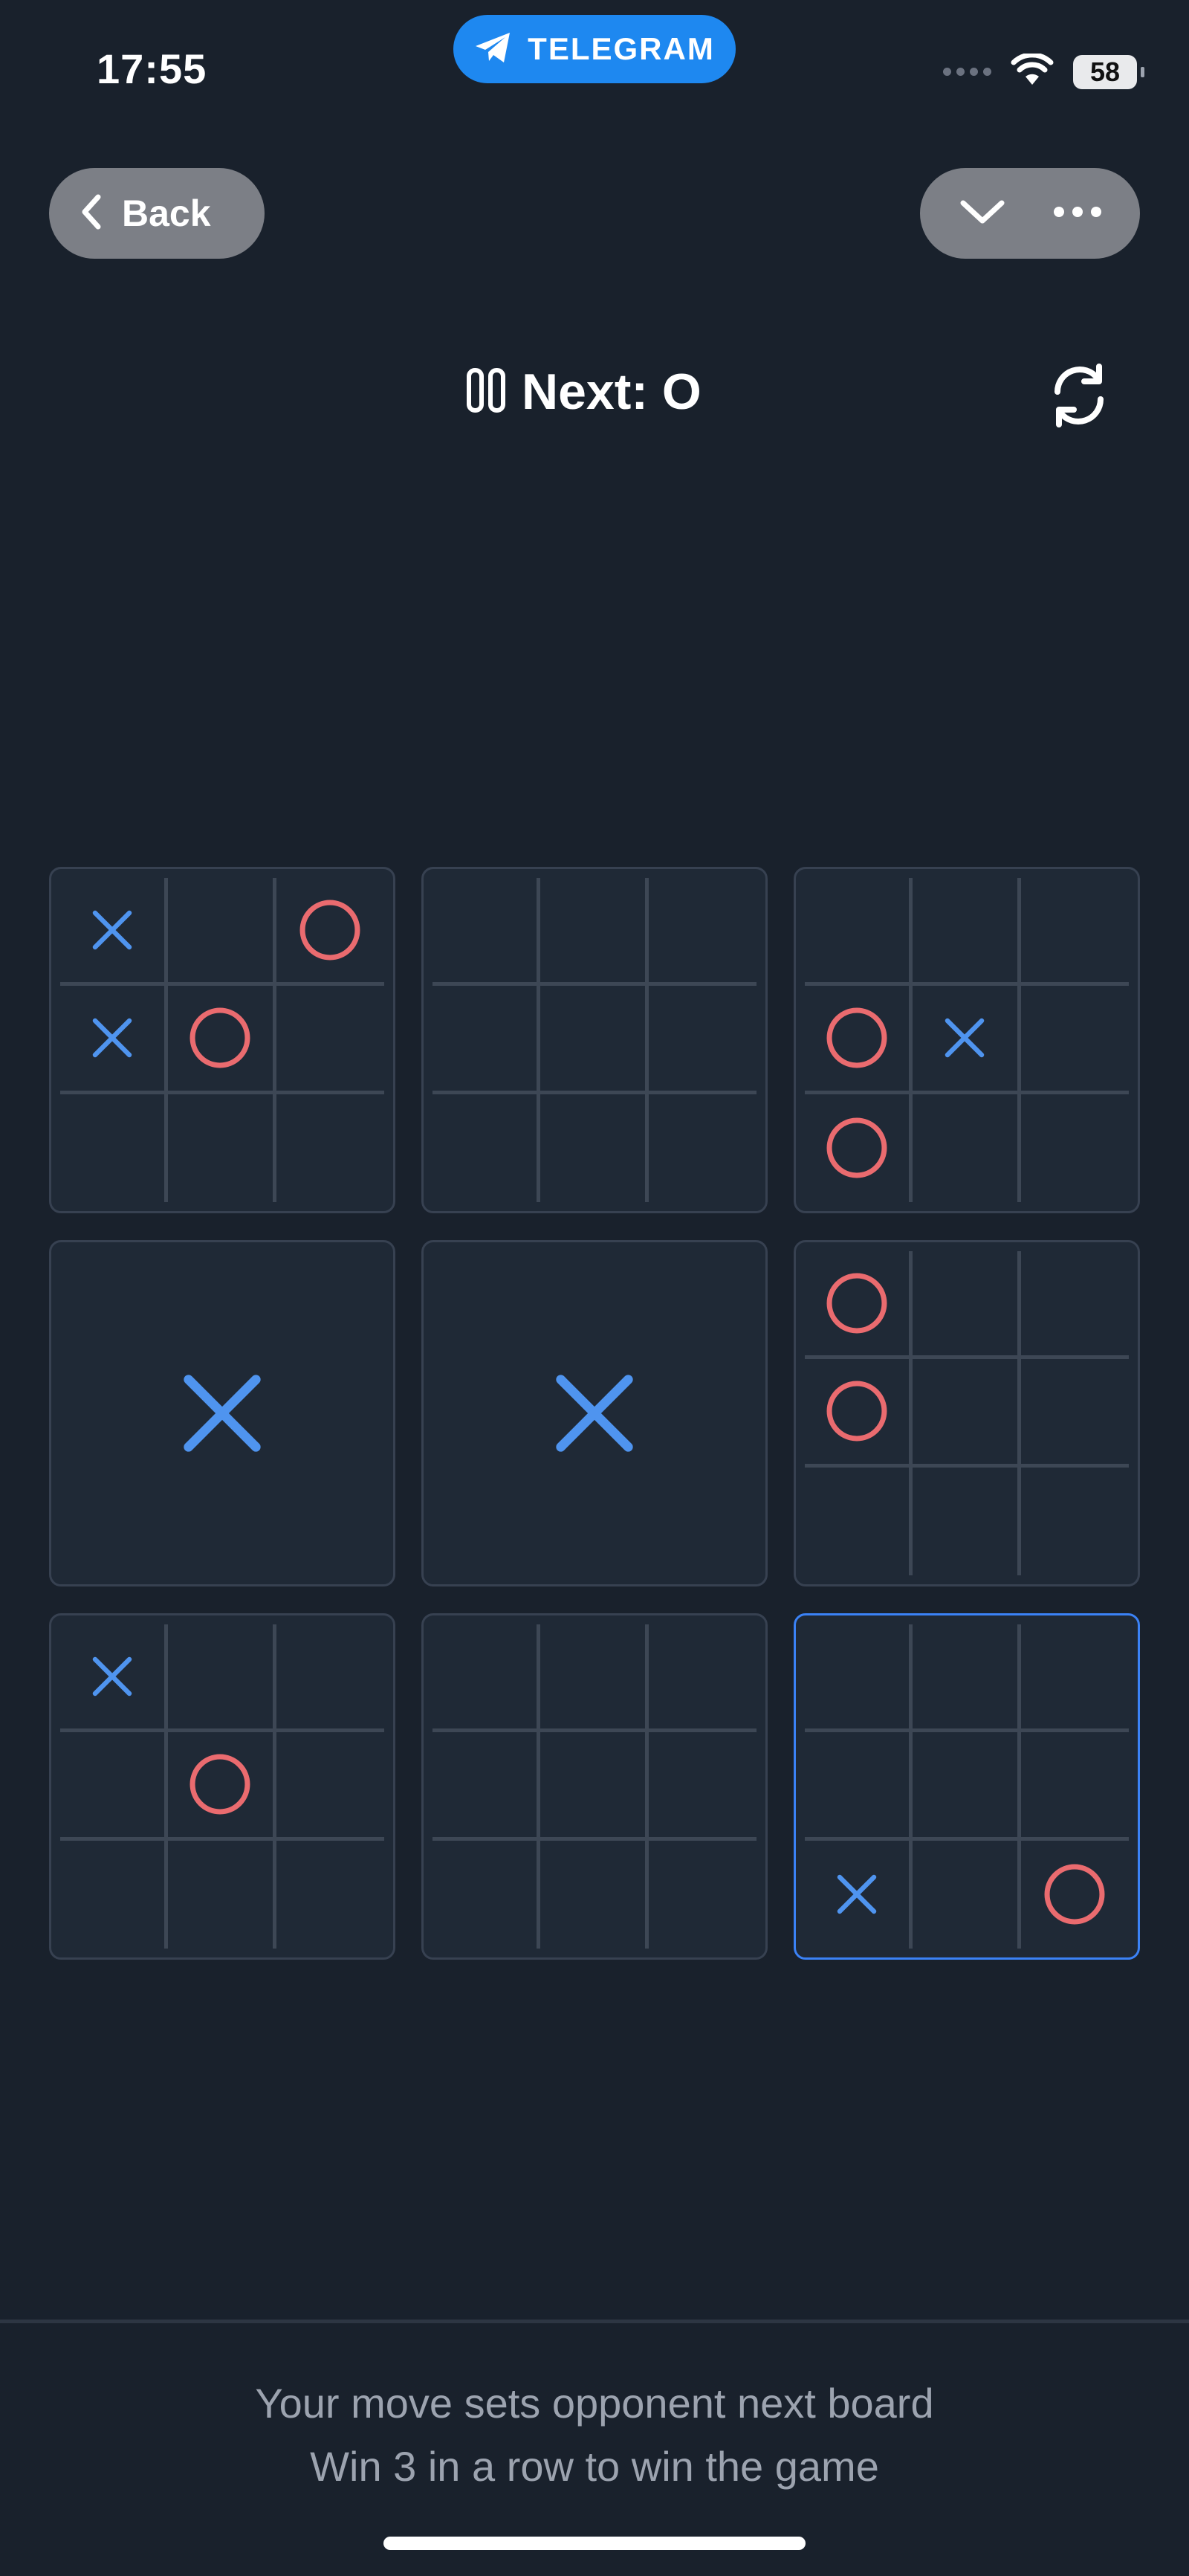  What do you see at coordinates (594, 2466) in the screenshot?
I see `win-hint: Win 3 in a row to win the game` at bounding box center [594, 2466].